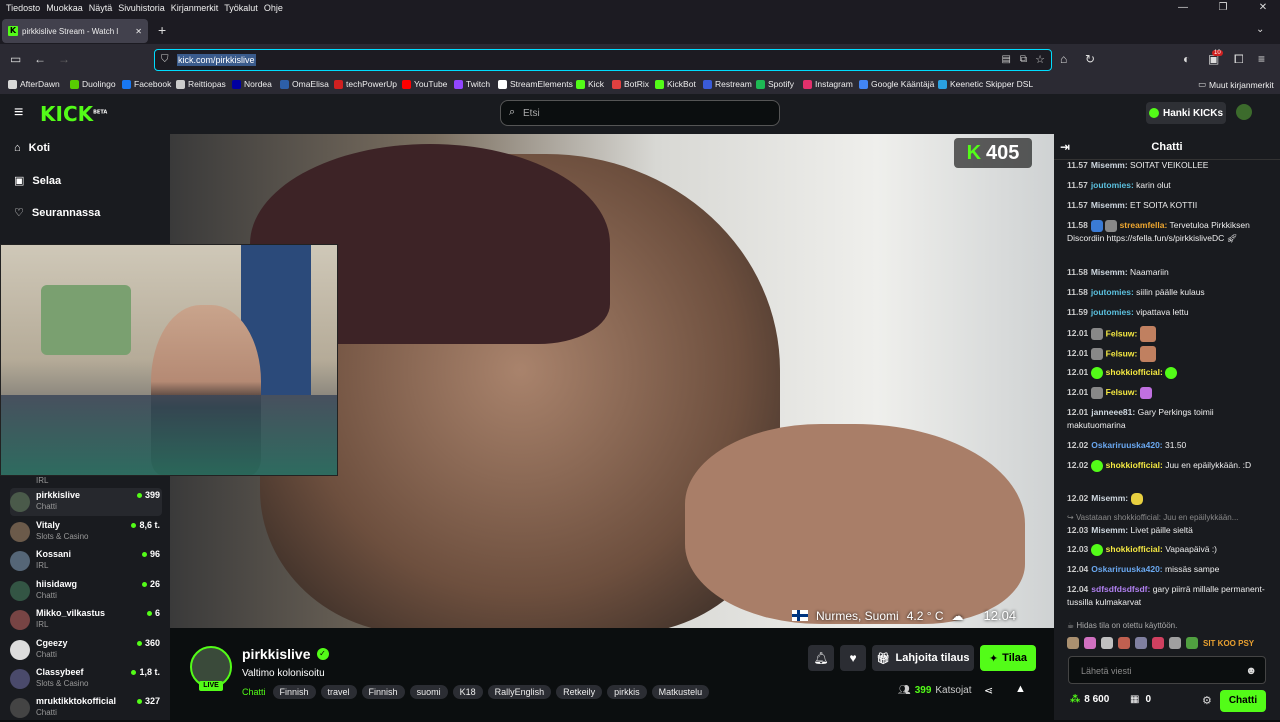 The image size is (1280, 722). Describe the element at coordinates (34, 84) in the screenshot. I see `bookmark-afterdawn: AfterDawn` at that location.